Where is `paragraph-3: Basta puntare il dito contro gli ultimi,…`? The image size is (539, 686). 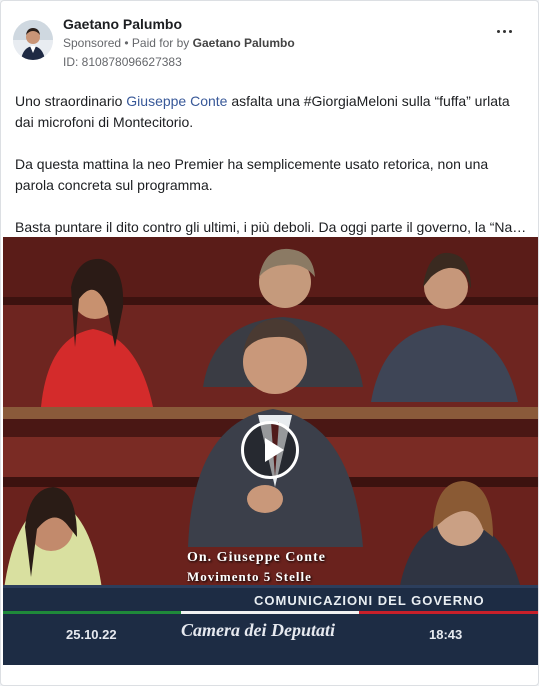 paragraph-3: Basta puntare il dito contro gli ultimi,… is located at coordinates (271, 227).